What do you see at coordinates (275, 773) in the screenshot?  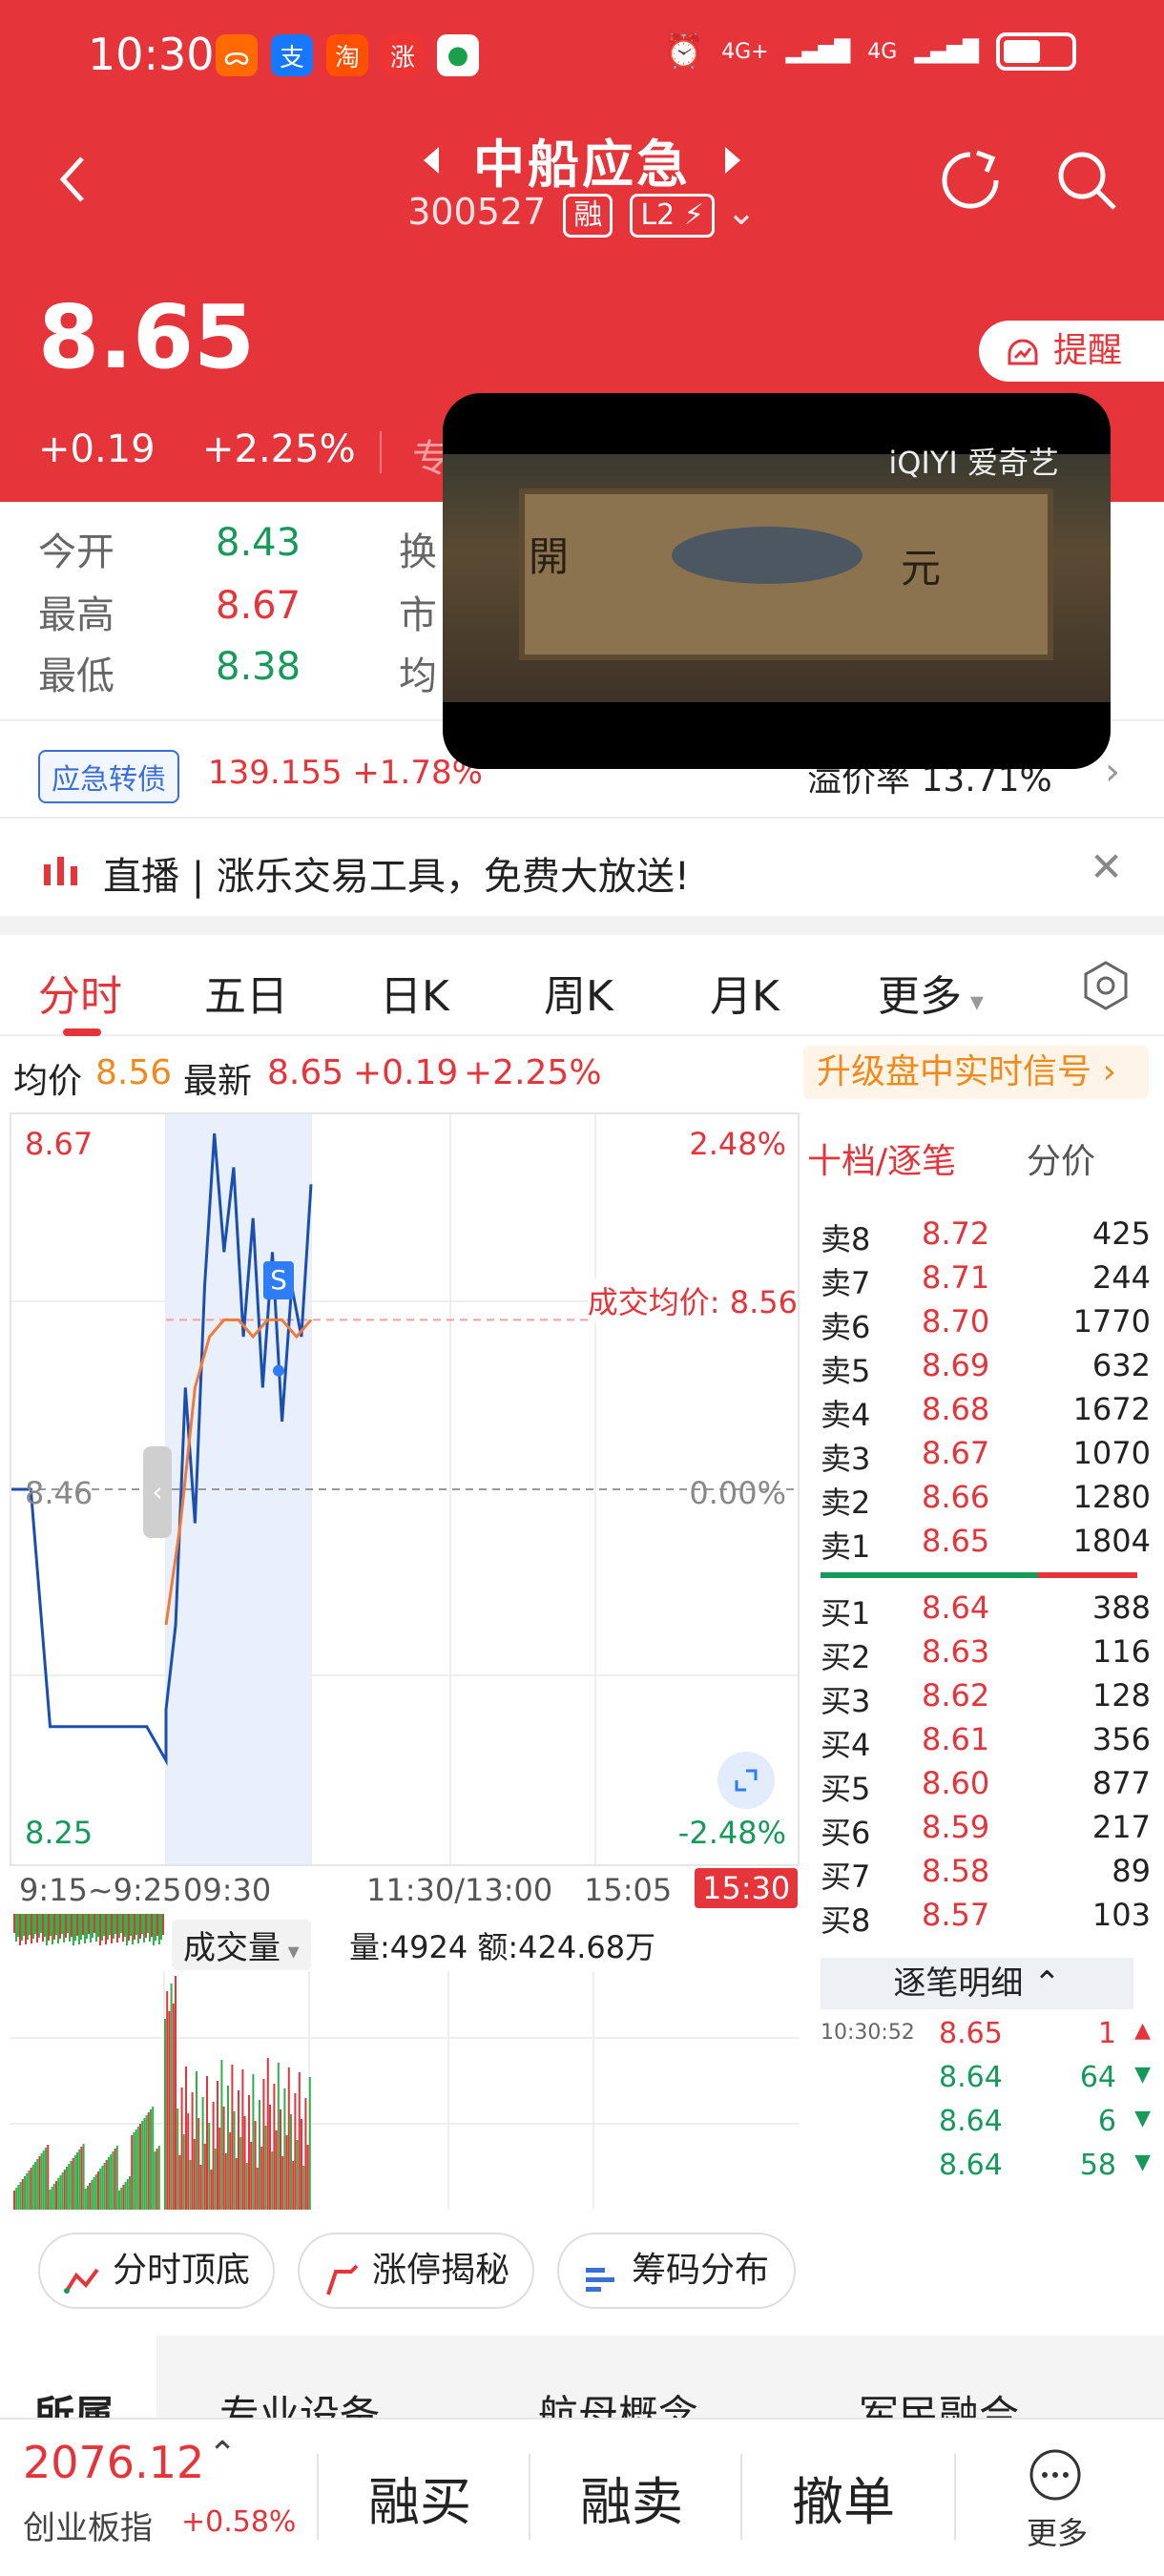 I see `bond-price: 139.155` at bounding box center [275, 773].